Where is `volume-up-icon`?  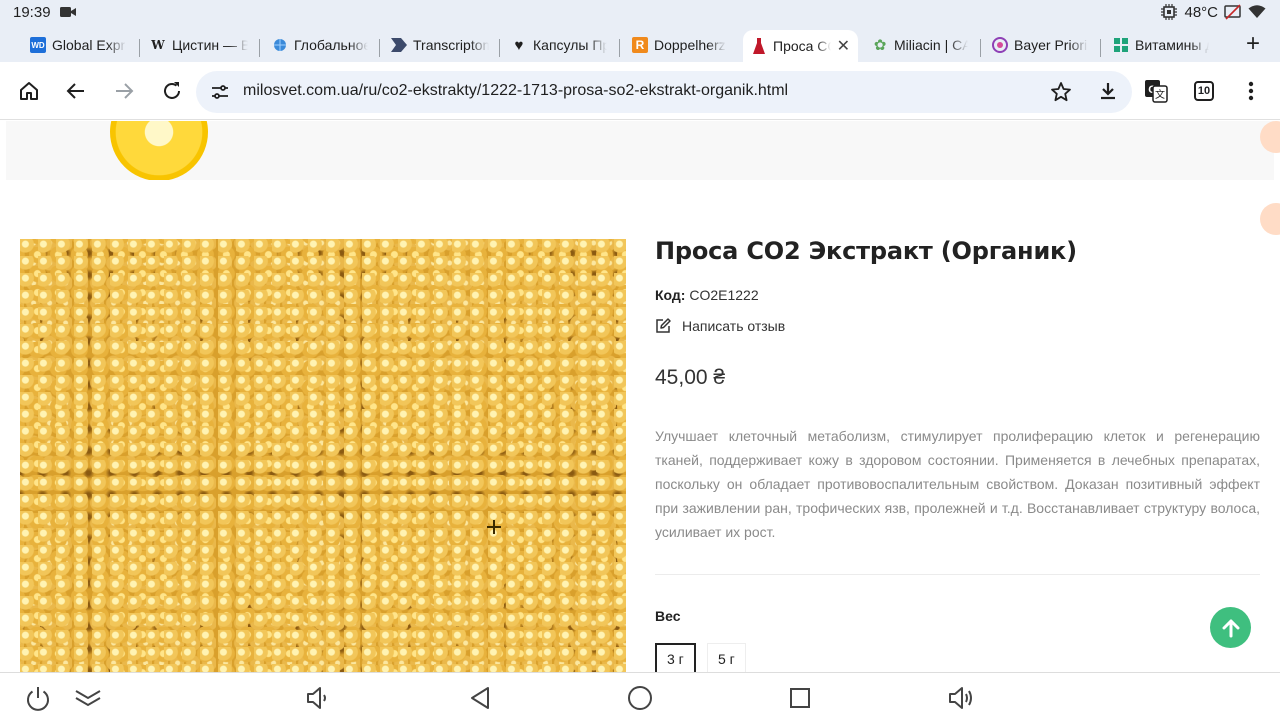
volume-up-icon is located at coordinates (961, 698).